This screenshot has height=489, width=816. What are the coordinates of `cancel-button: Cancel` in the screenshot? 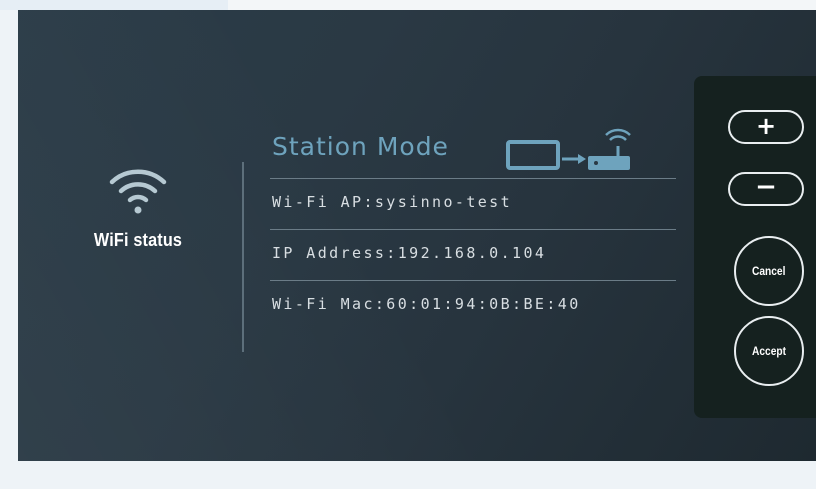 It's located at (769, 271).